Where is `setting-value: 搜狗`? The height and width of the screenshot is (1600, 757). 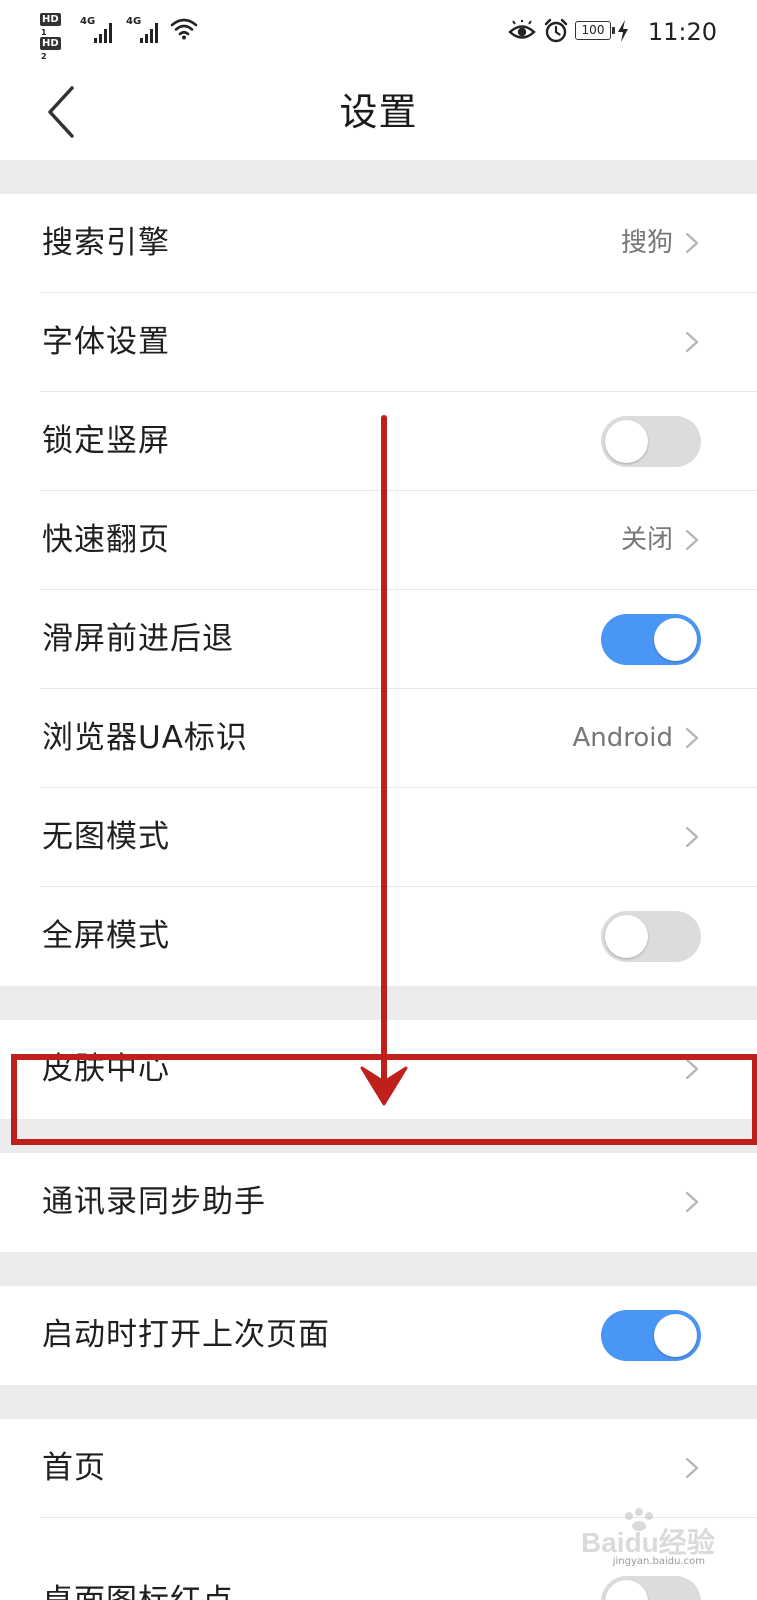 setting-value: 搜狗 is located at coordinates (646, 243).